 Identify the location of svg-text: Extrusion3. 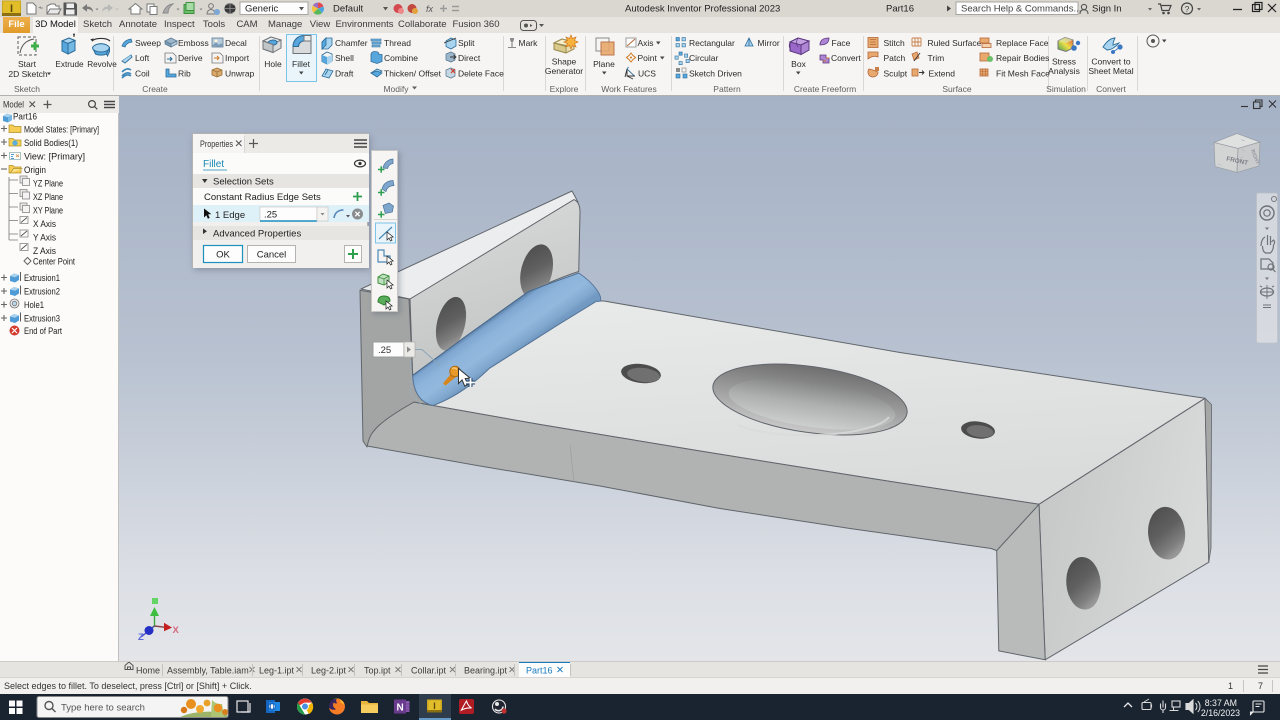
(42, 319).